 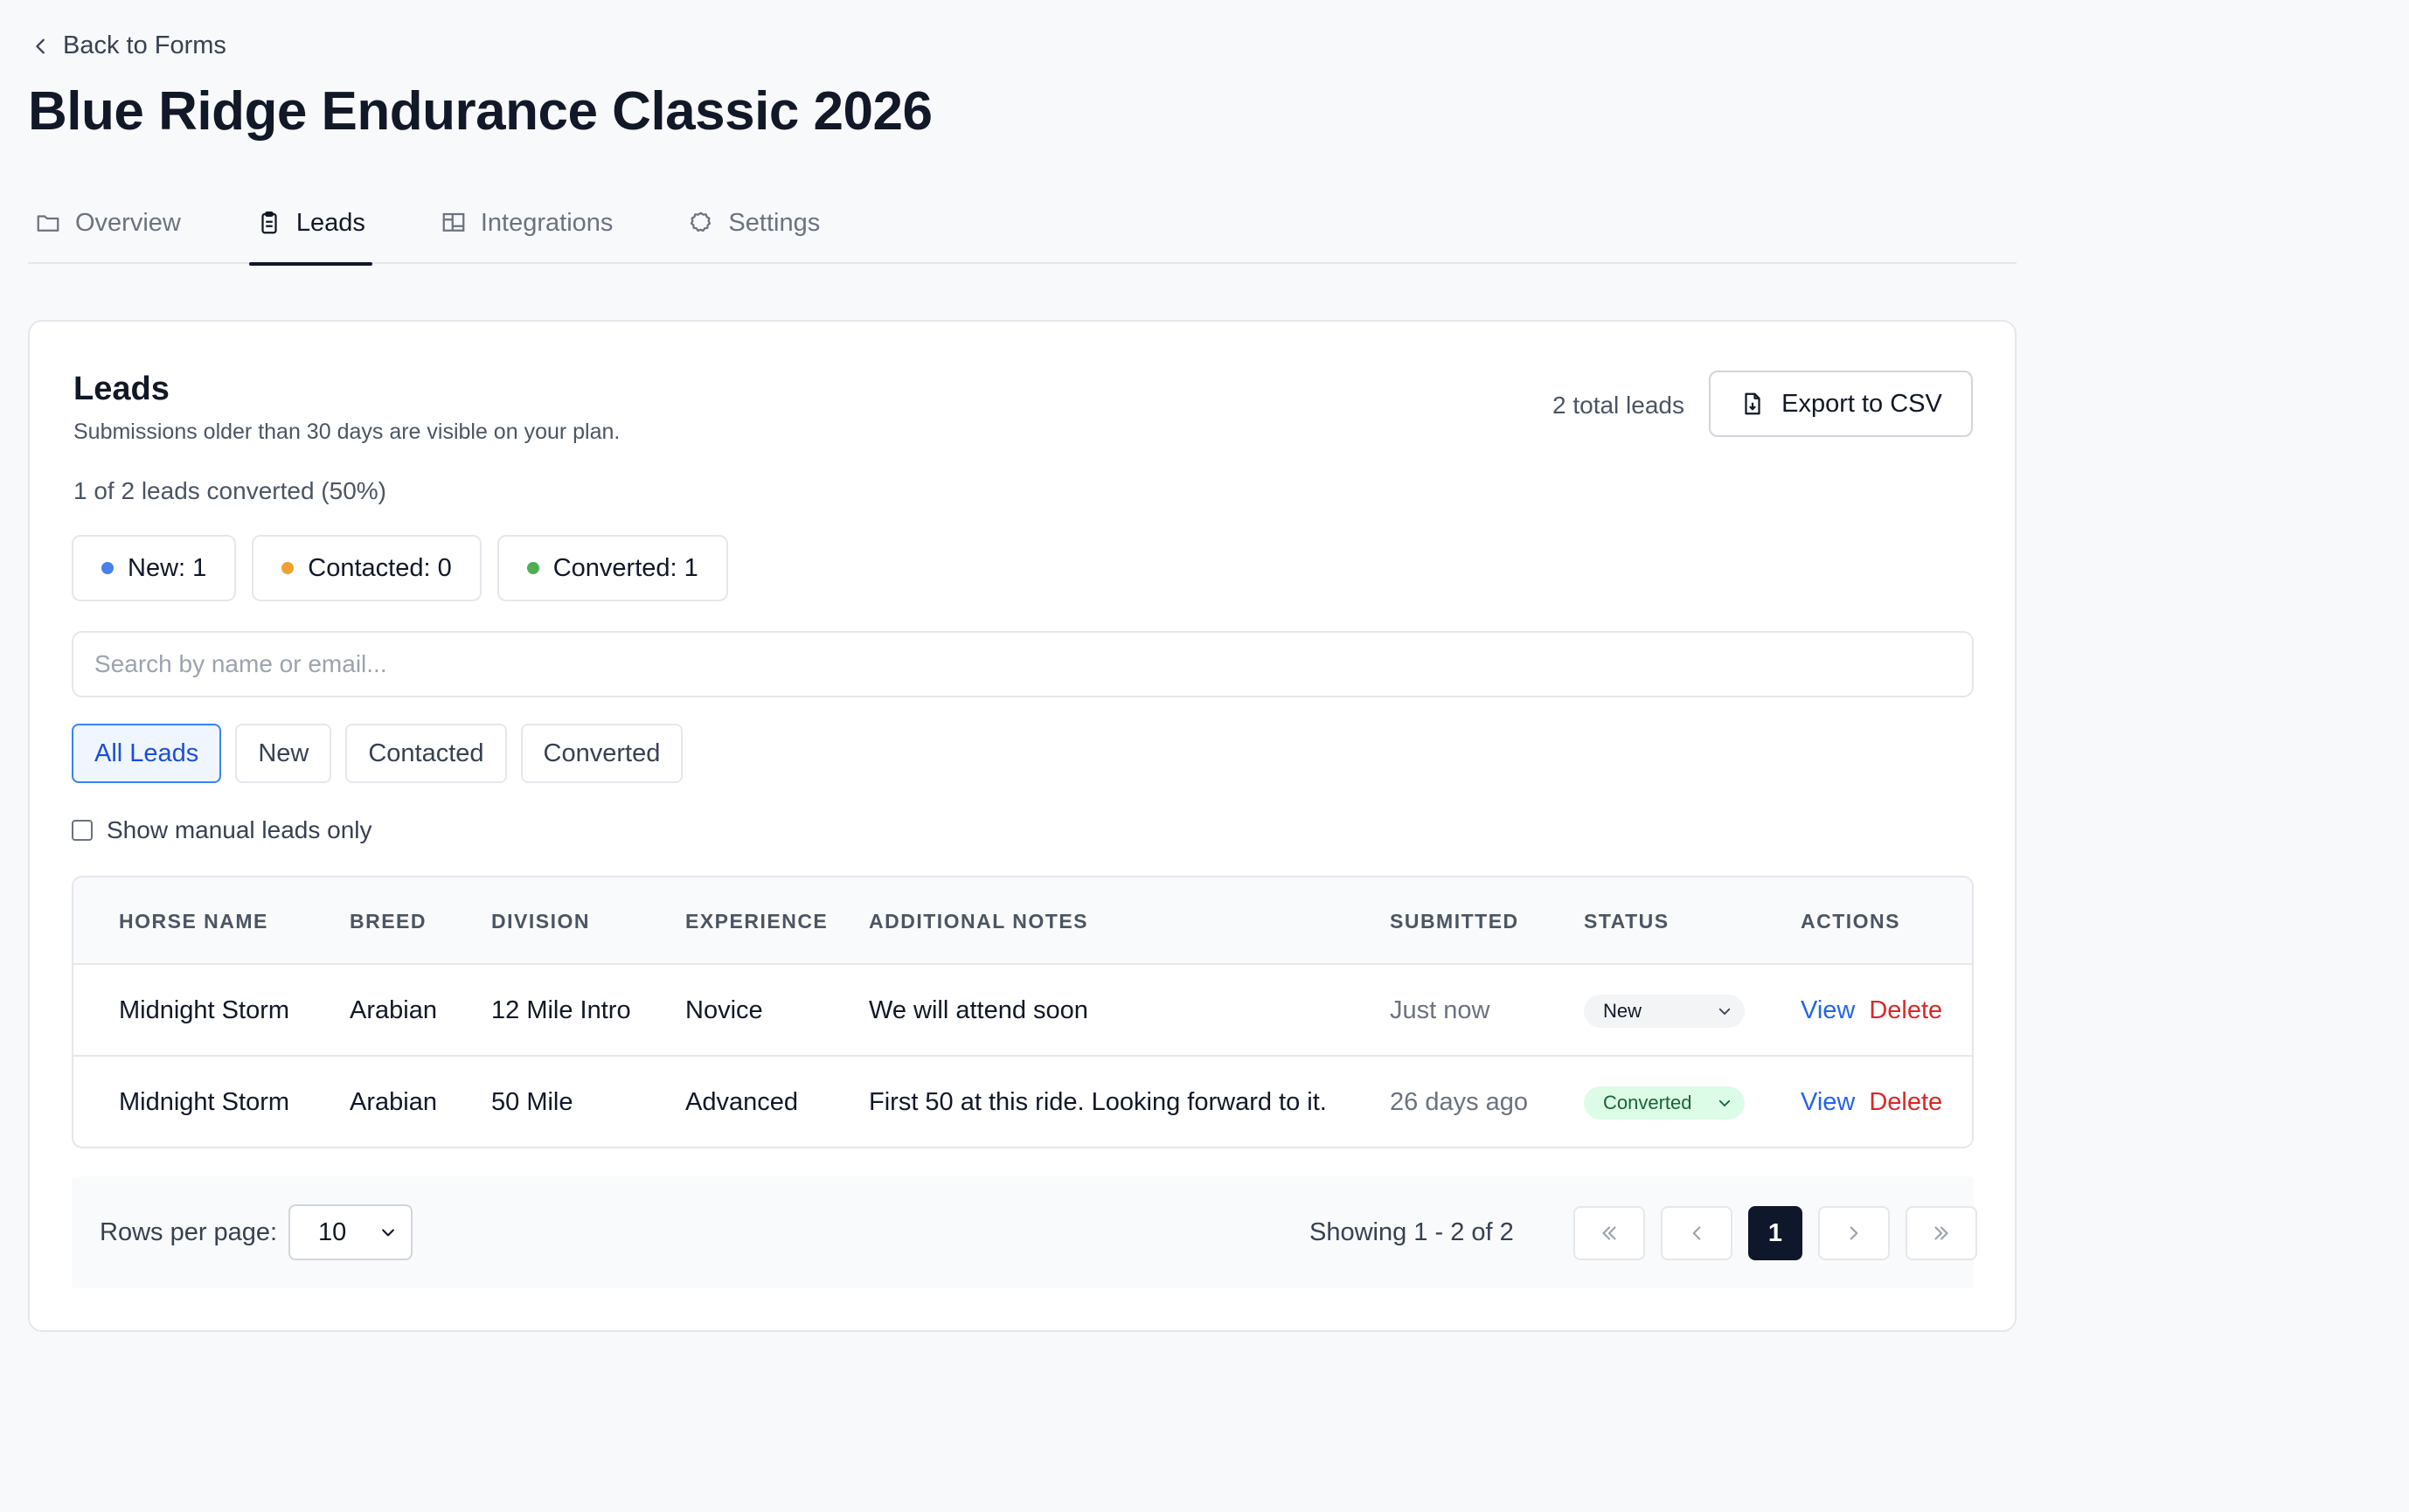 I want to click on last-page-button, so click(x=1941, y=1233).